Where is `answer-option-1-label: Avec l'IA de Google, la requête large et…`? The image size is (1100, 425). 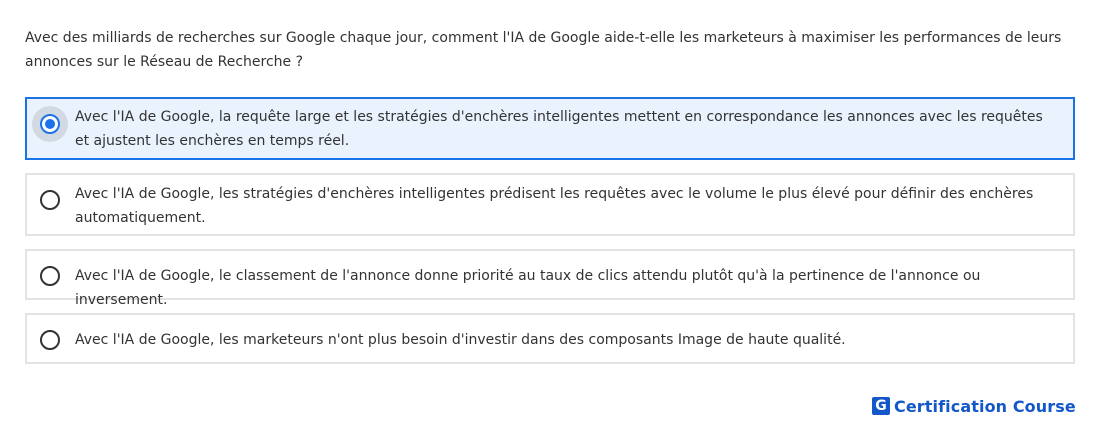 answer-option-1-label: Avec l'IA de Google, la requête large et… is located at coordinates (559, 129).